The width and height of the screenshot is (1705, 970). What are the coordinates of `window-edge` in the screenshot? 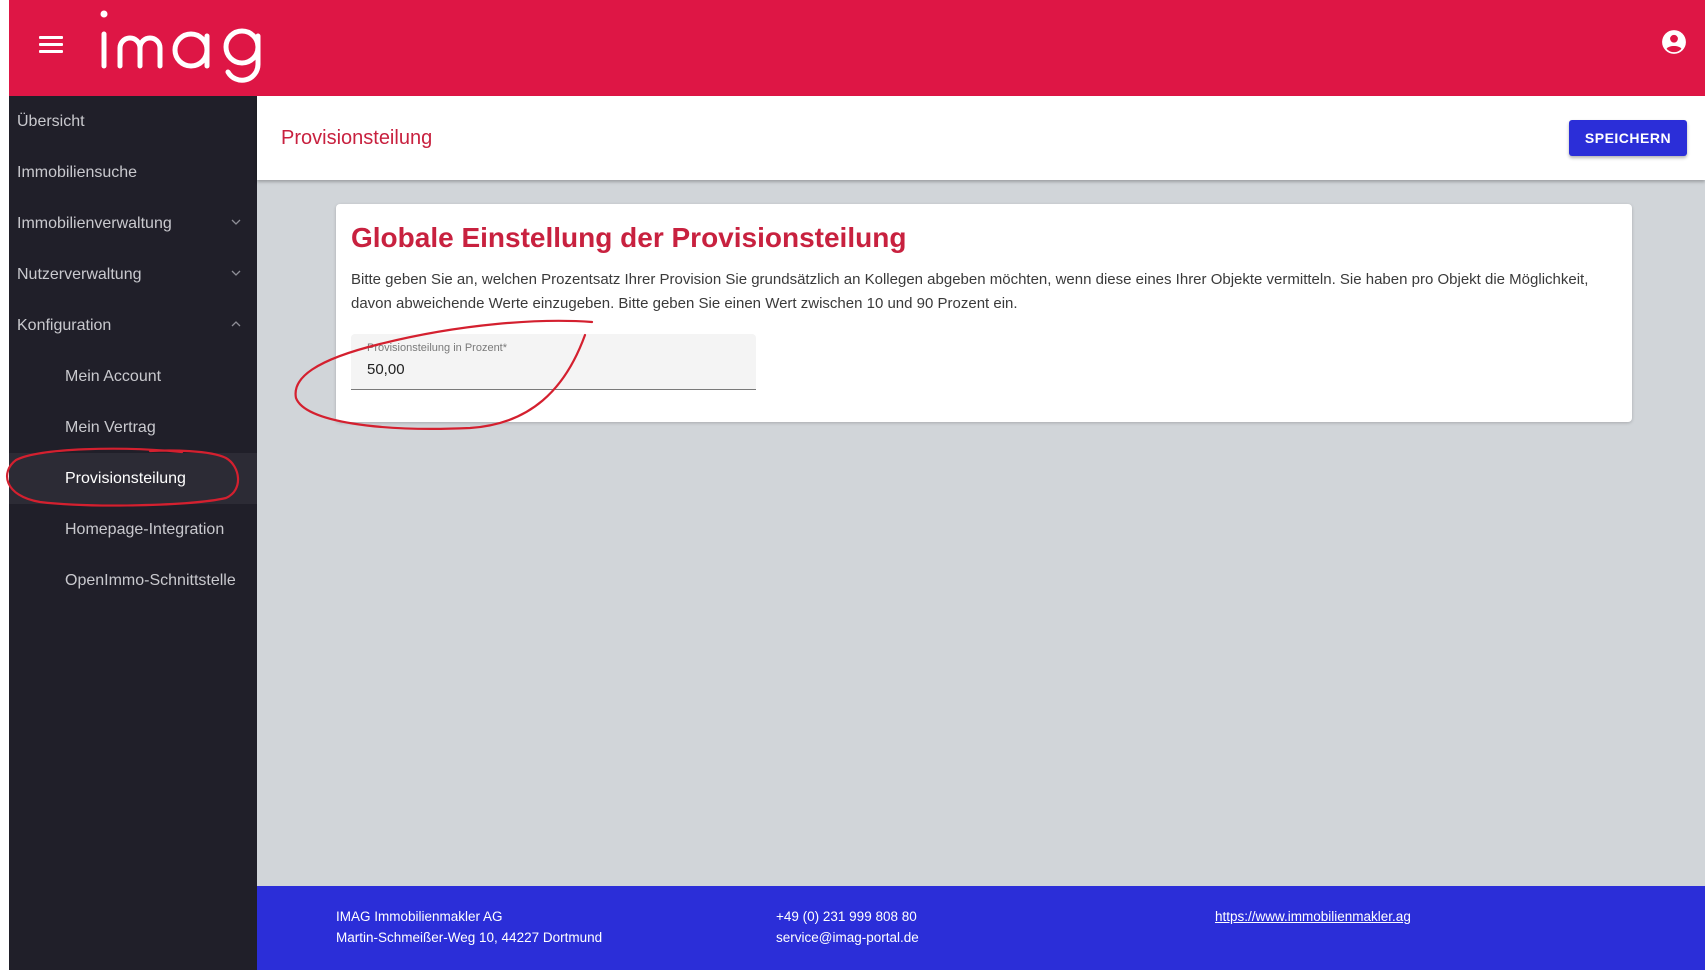 It's located at (4, 485).